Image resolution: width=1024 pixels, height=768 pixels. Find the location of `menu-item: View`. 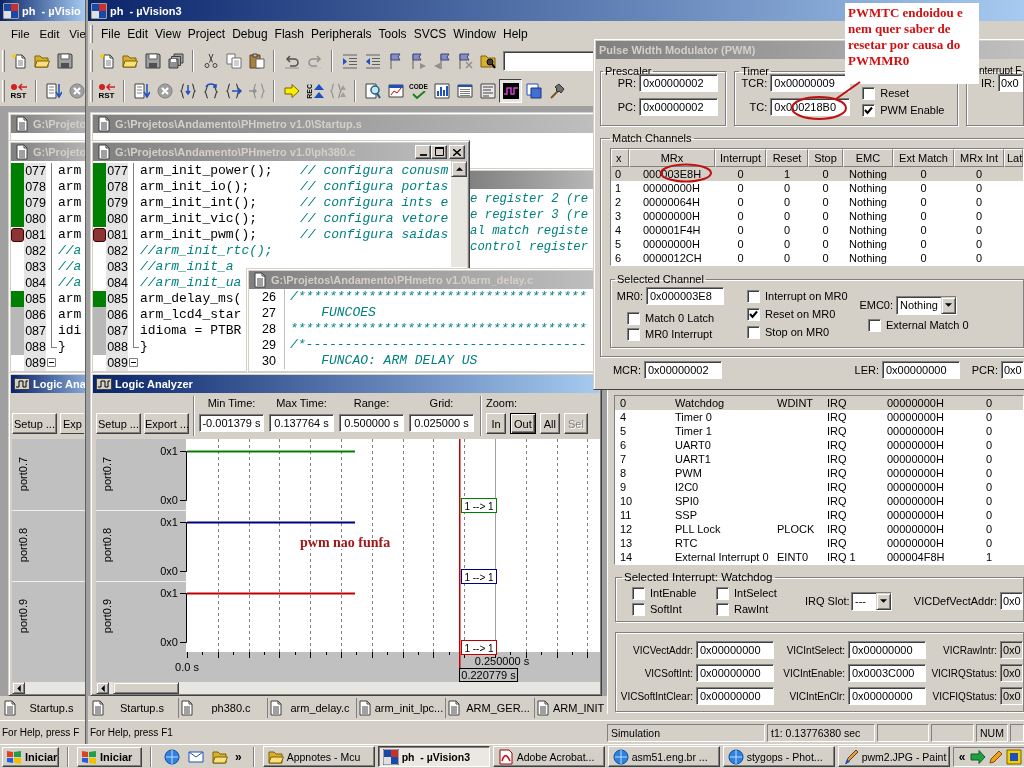

menu-item: View is located at coordinates (168, 33).